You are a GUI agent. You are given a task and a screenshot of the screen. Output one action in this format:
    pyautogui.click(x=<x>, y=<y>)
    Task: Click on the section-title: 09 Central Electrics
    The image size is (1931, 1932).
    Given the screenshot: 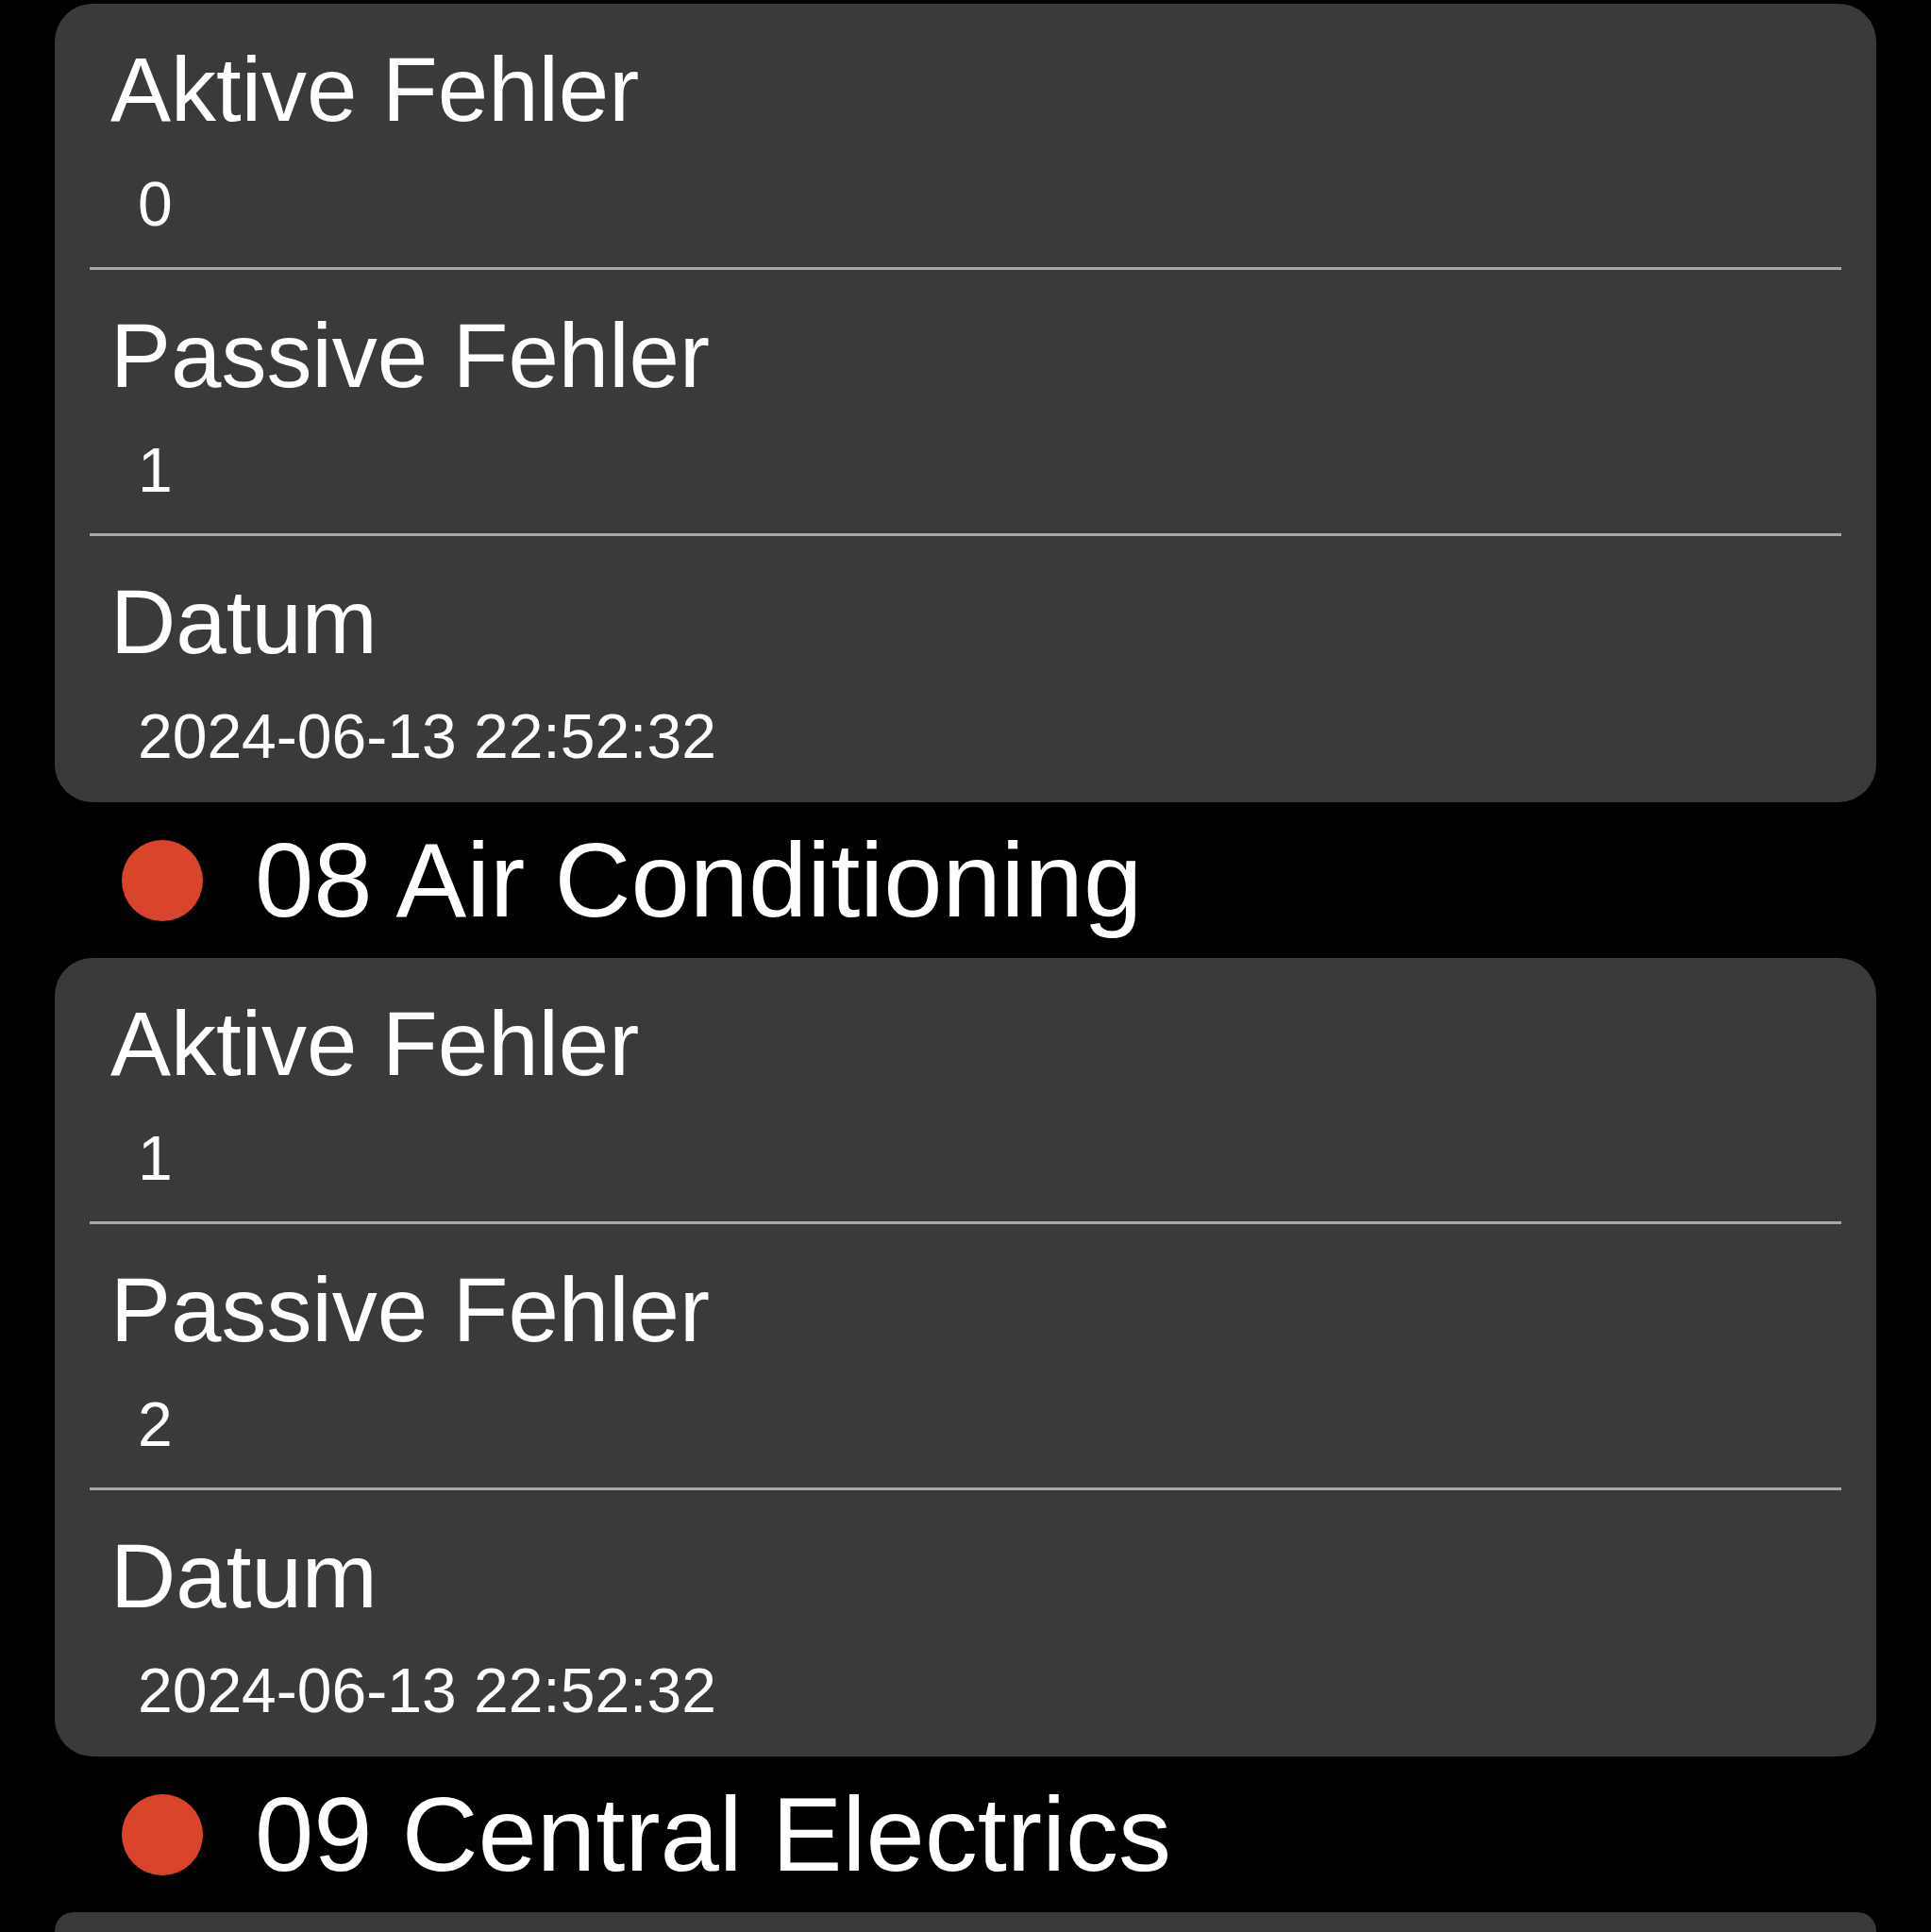 What is the action you would take?
    pyautogui.click(x=713, y=1834)
    